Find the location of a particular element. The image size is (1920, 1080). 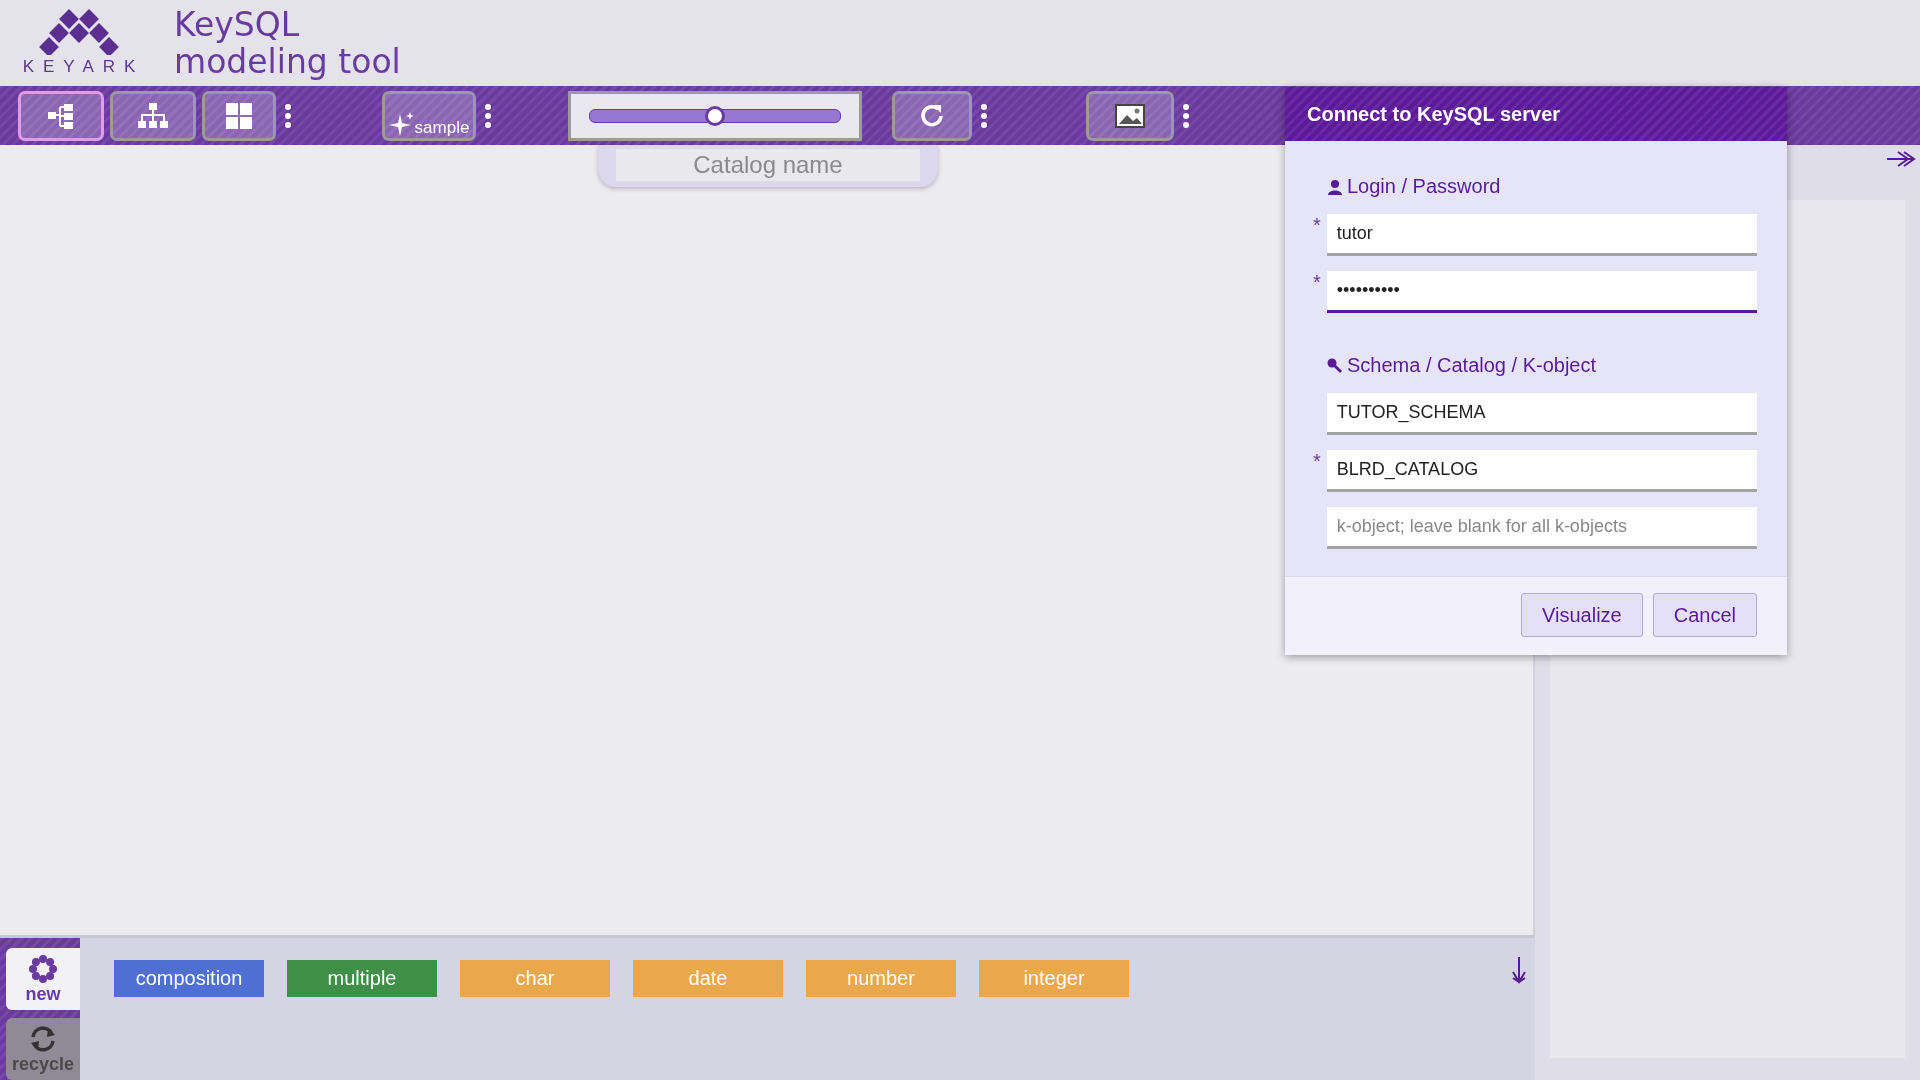

zoom-slider is located at coordinates (715, 115).